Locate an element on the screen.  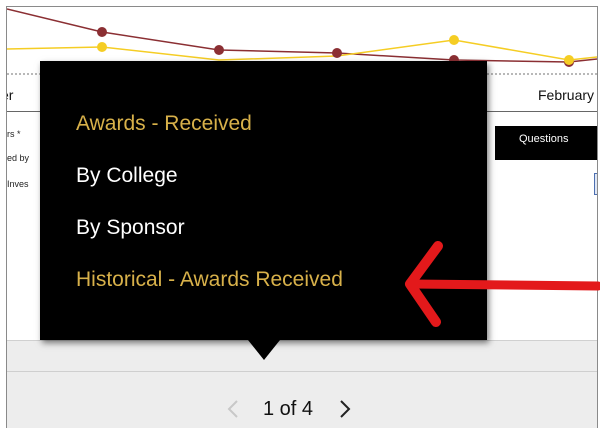
page-navigator: 1 of 4 is located at coordinates (289, 409).